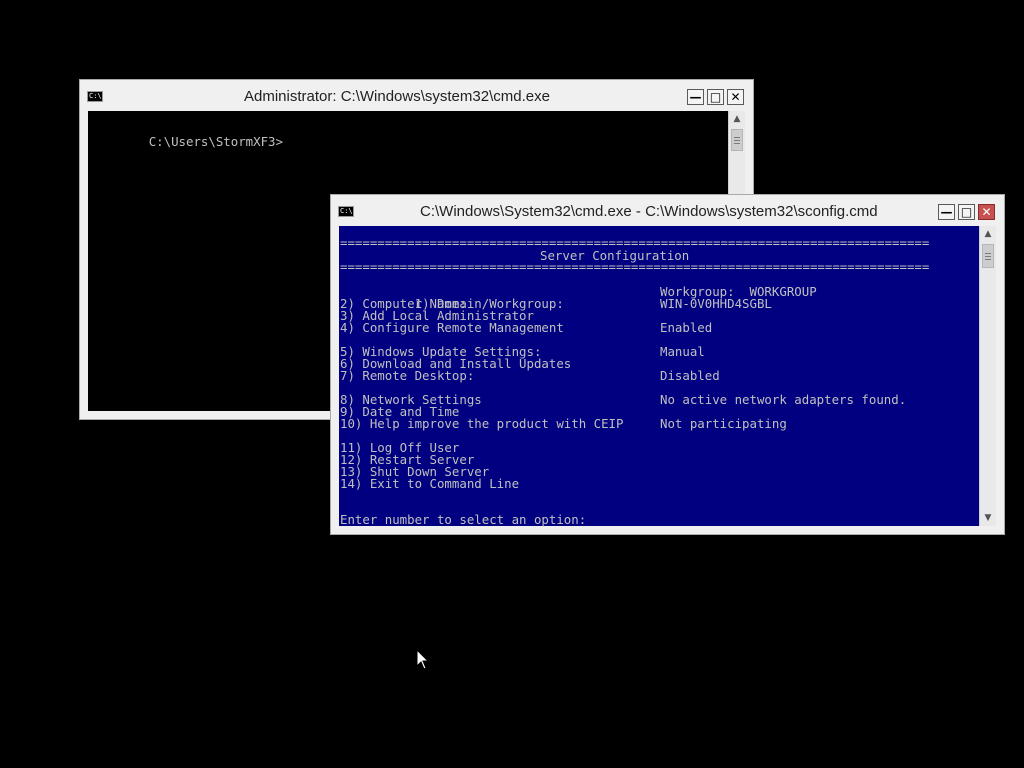 The height and width of the screenshot is (768, 1024). I want to click on menu-value-ceip: Not participating, so click(723, 423).